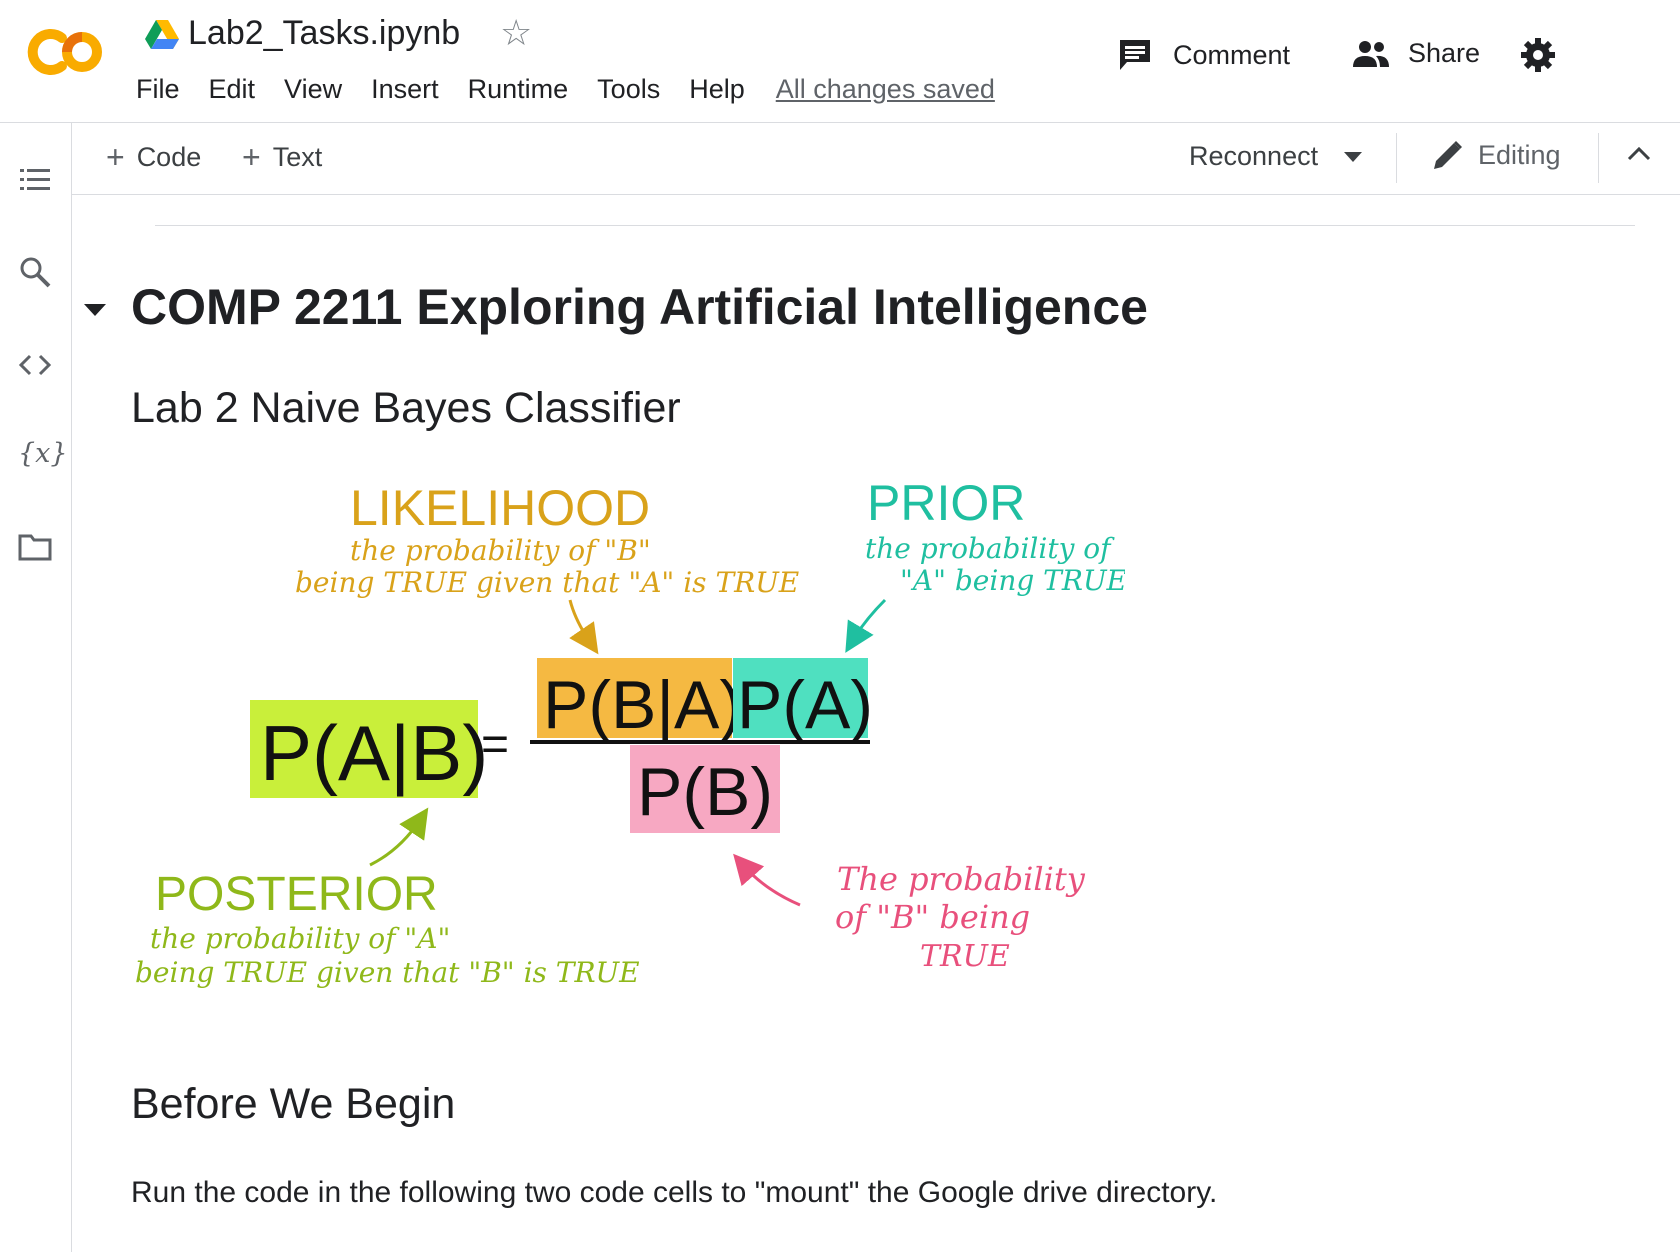 The width and height of the screenshot is (1680, 1252). I want to click on cell-divider, so click(895, 225).